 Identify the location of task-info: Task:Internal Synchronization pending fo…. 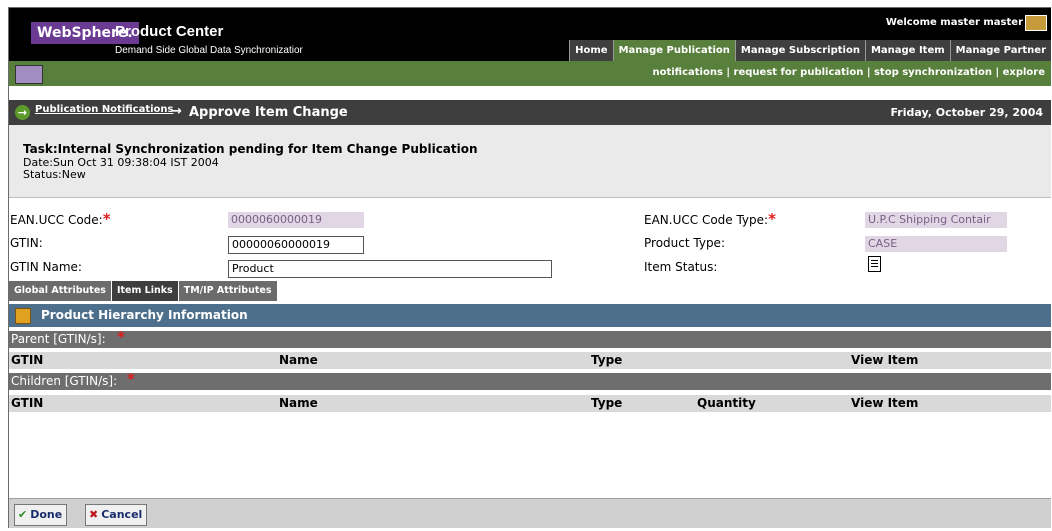
(530, 161).